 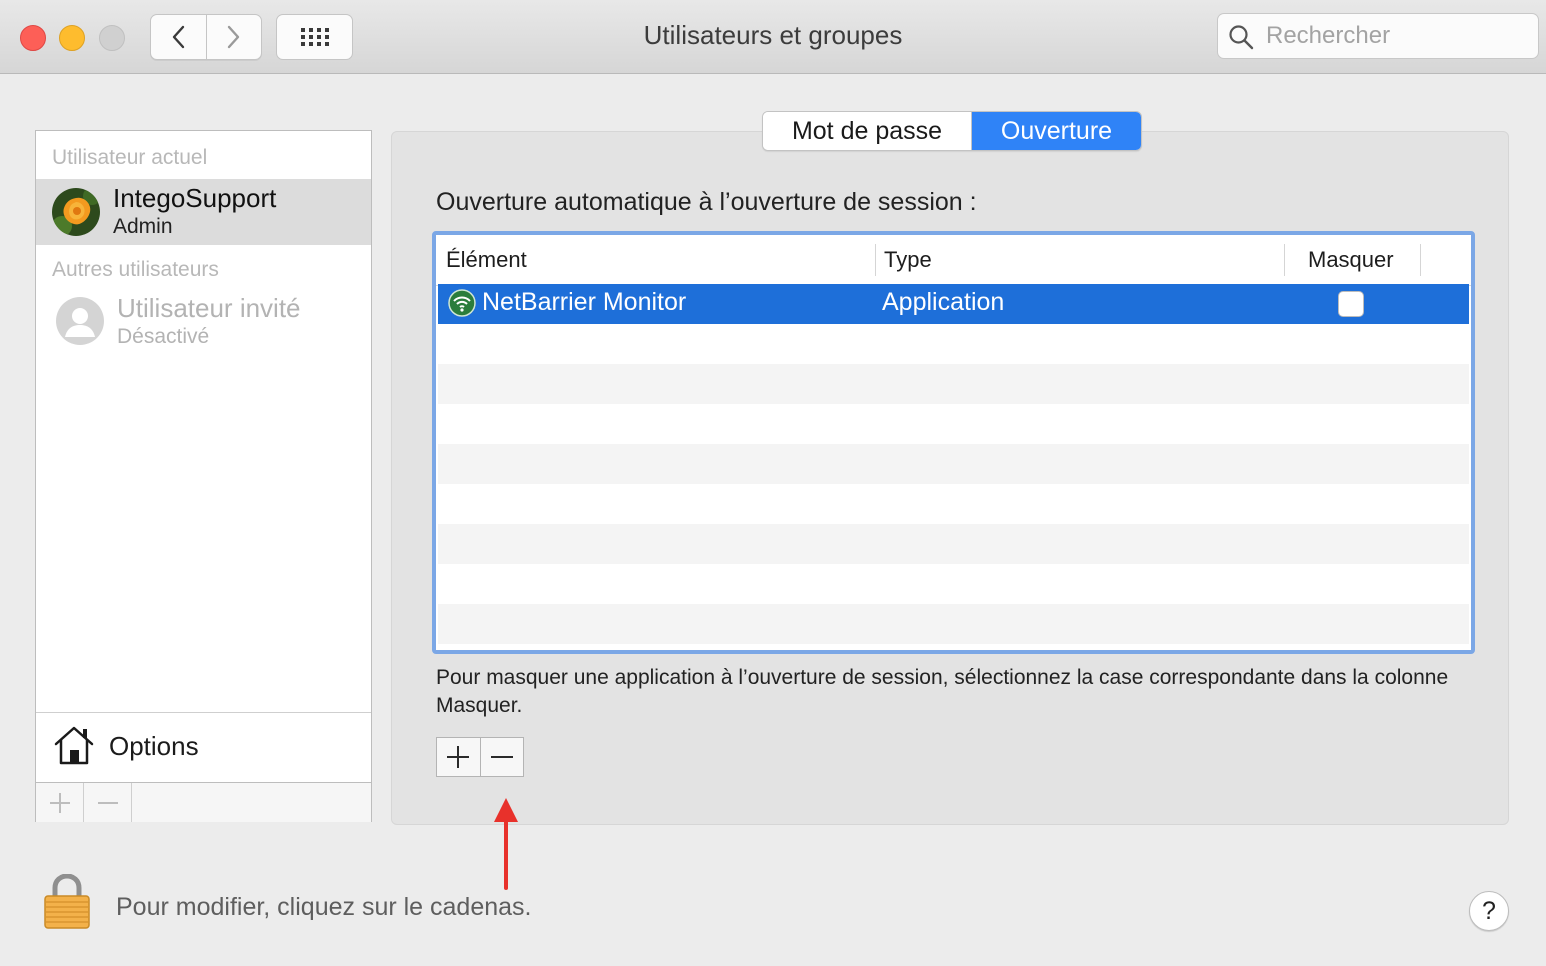 I want to click on flower-avatar-icon, so click(x=76, y=212).